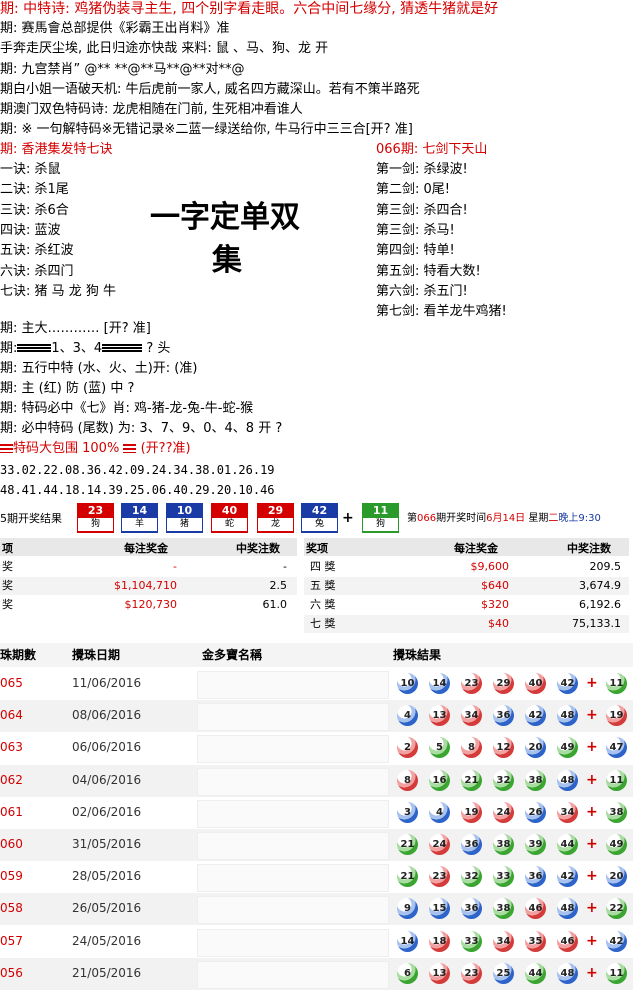 The image size is (633, 997). Describe the element at coordinates (316, 780) in the screenshot. I see `table-row: 062 04/06/2016 8 16 21 32 38 48 +11` at that location.